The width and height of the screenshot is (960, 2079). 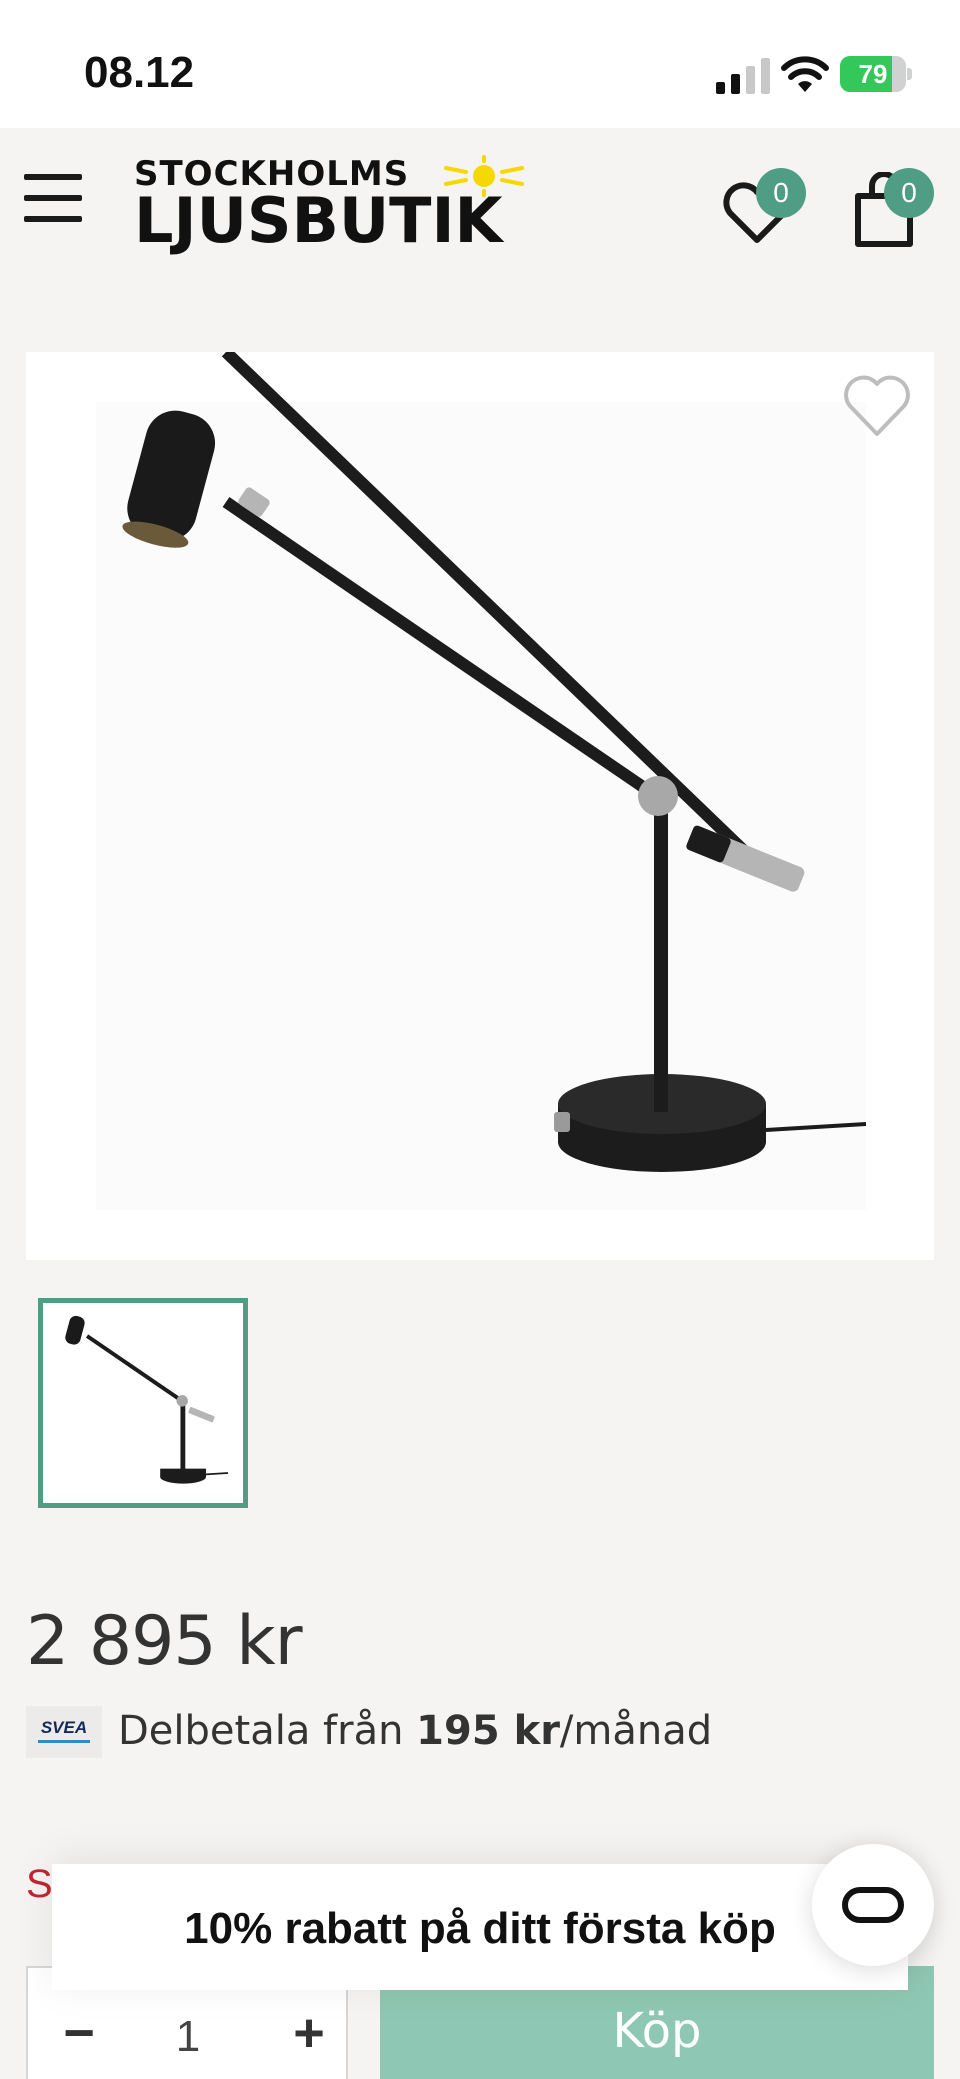 I want to click on svea-logo: SVEA, so click(x=64, y=1732).